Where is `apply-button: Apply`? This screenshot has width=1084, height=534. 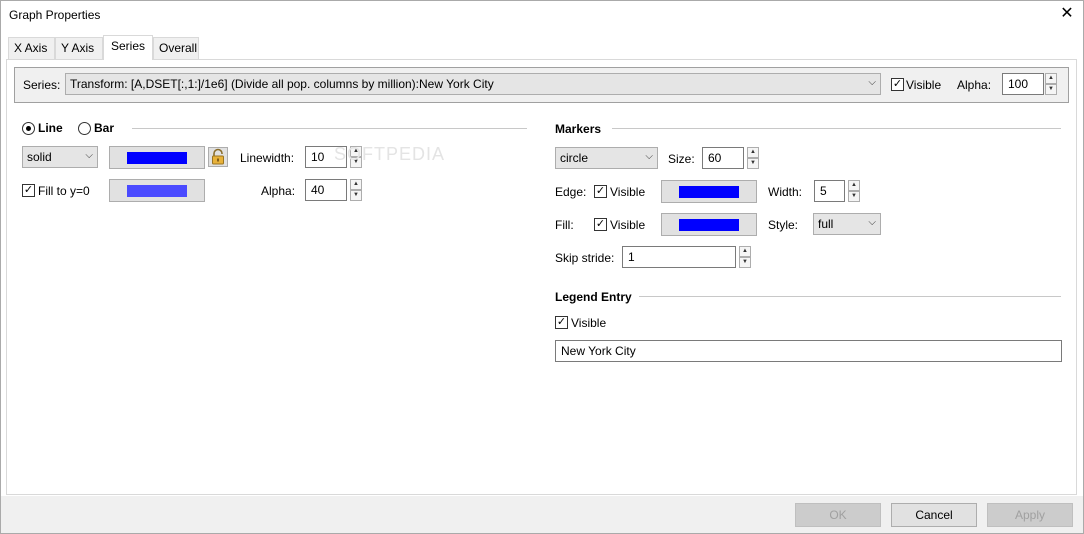 apply-button: Apply is located at coordinates (1030, 515).